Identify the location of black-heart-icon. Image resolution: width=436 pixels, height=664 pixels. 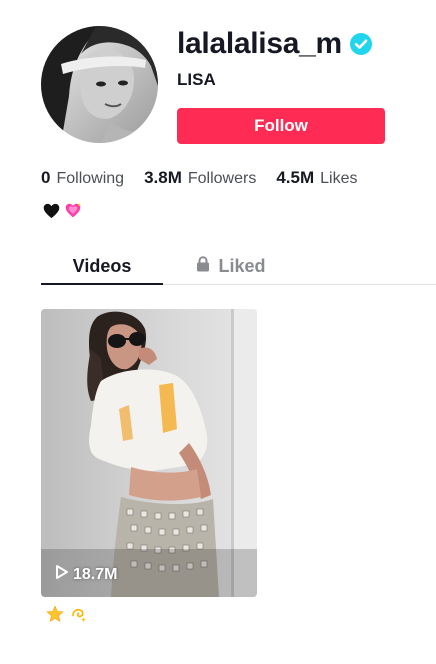
(51, 210).